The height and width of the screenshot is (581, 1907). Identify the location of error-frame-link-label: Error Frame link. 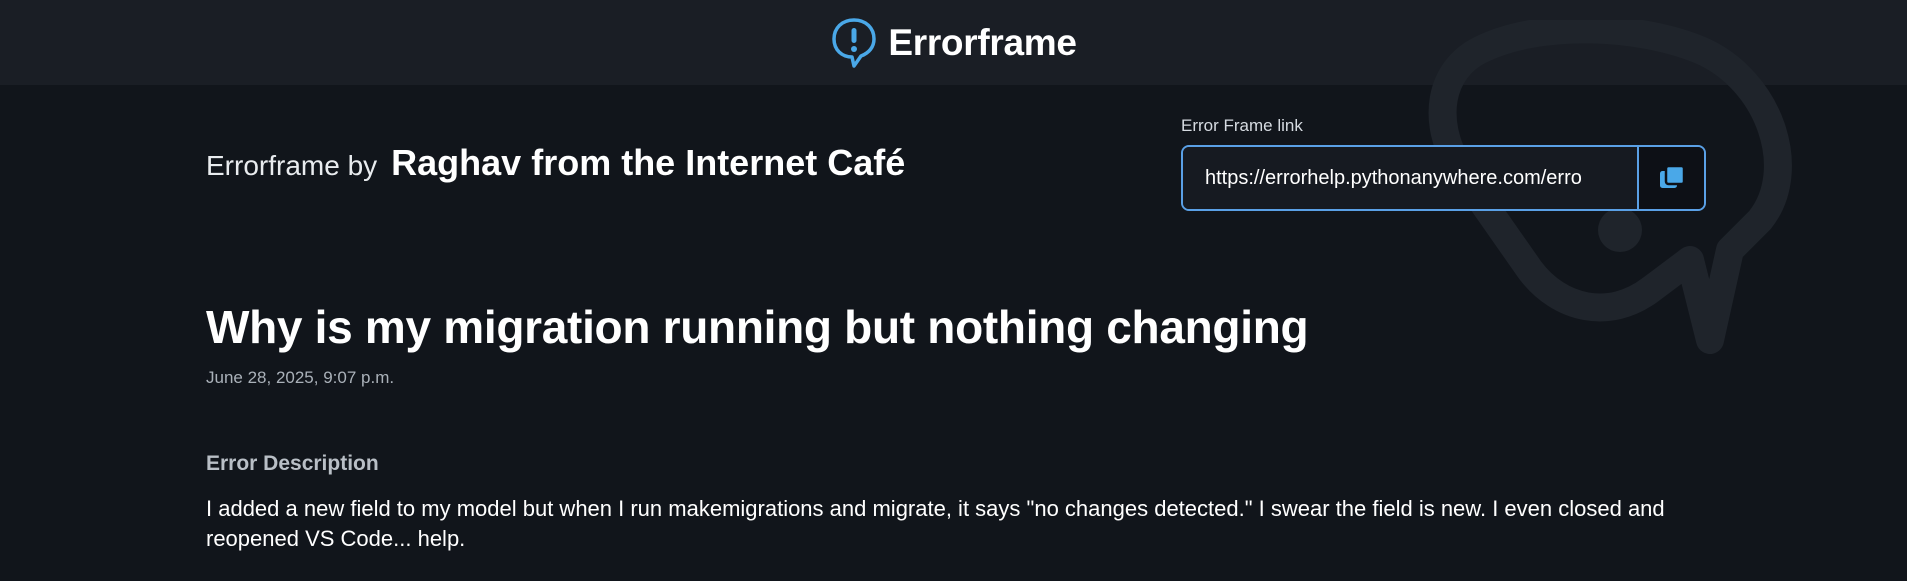
(1242, 125).